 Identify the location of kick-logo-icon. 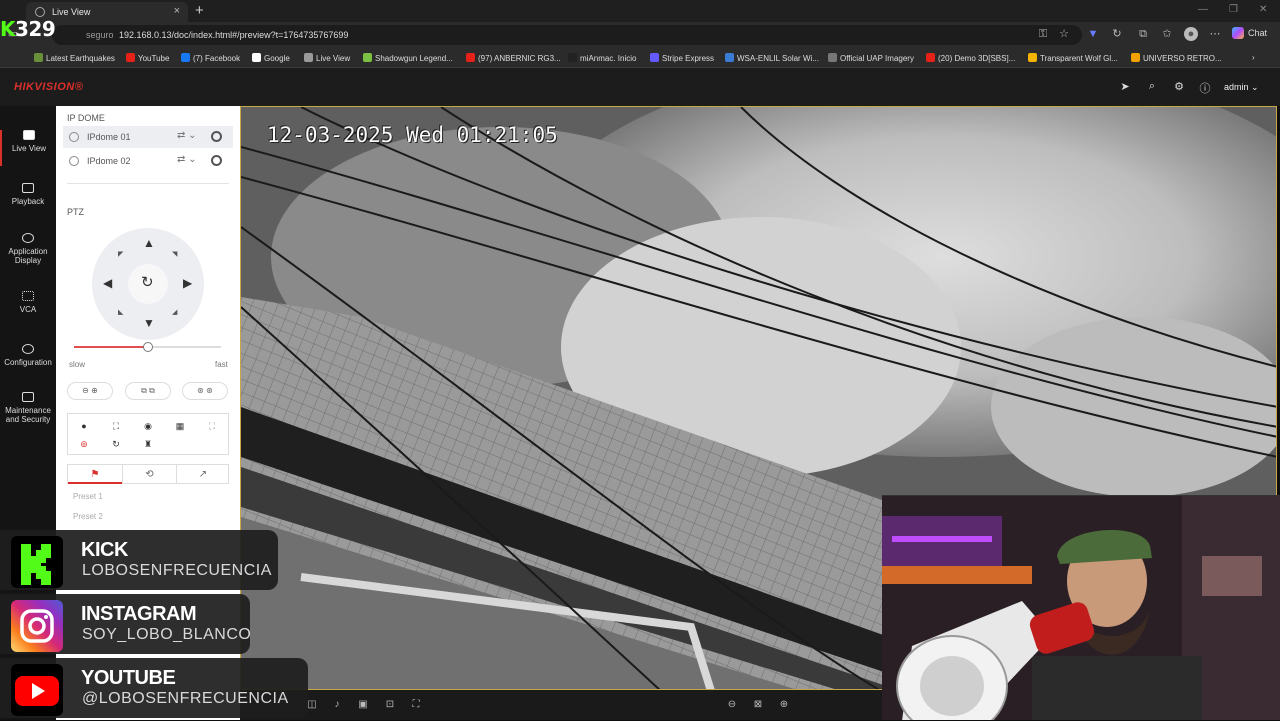
(37, 562).